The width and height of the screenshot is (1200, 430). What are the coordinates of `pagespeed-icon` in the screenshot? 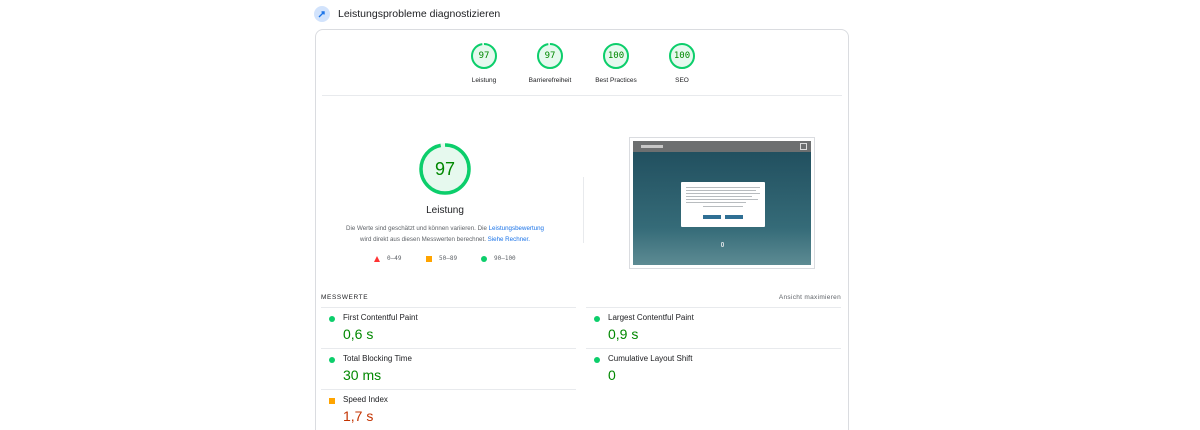 It's located at (322, 14).